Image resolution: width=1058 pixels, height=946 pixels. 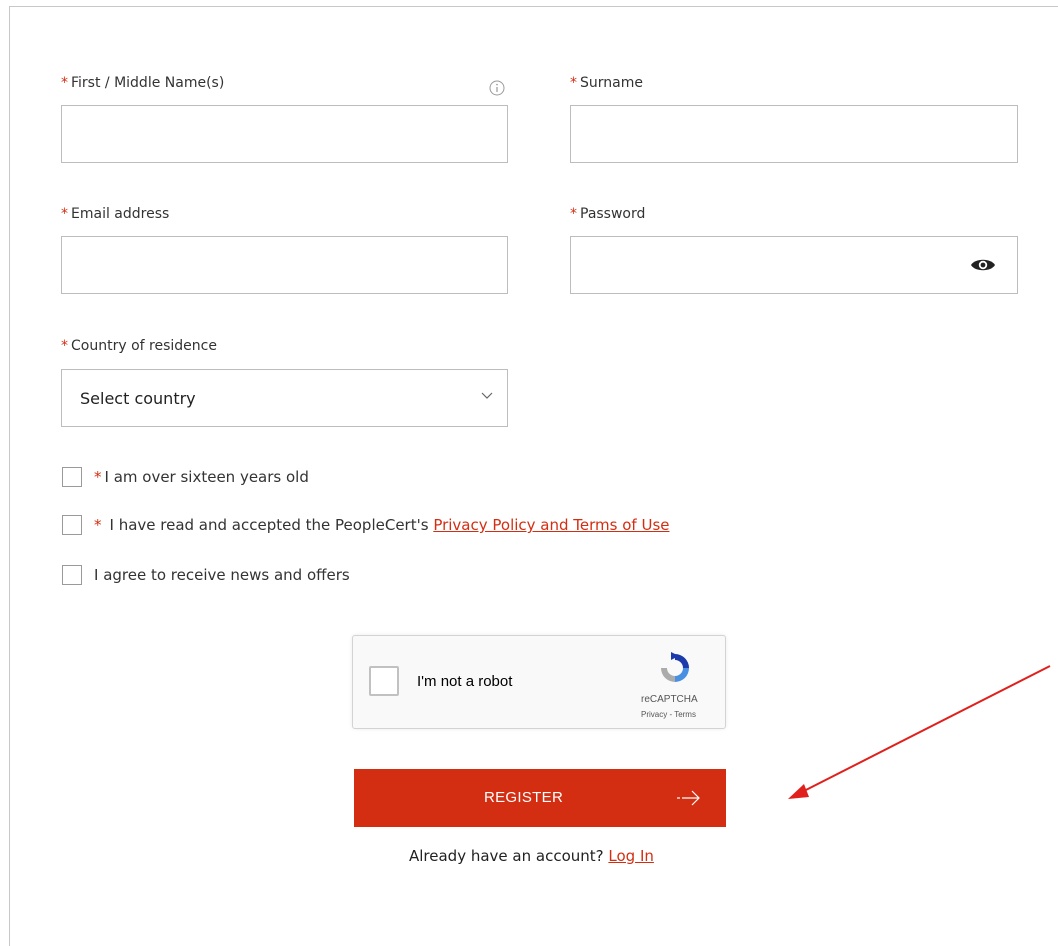 What do you see at coordinates (631, 856) in the screenshot?
I see `login-link: Log In` at bounding box center [631, 856].